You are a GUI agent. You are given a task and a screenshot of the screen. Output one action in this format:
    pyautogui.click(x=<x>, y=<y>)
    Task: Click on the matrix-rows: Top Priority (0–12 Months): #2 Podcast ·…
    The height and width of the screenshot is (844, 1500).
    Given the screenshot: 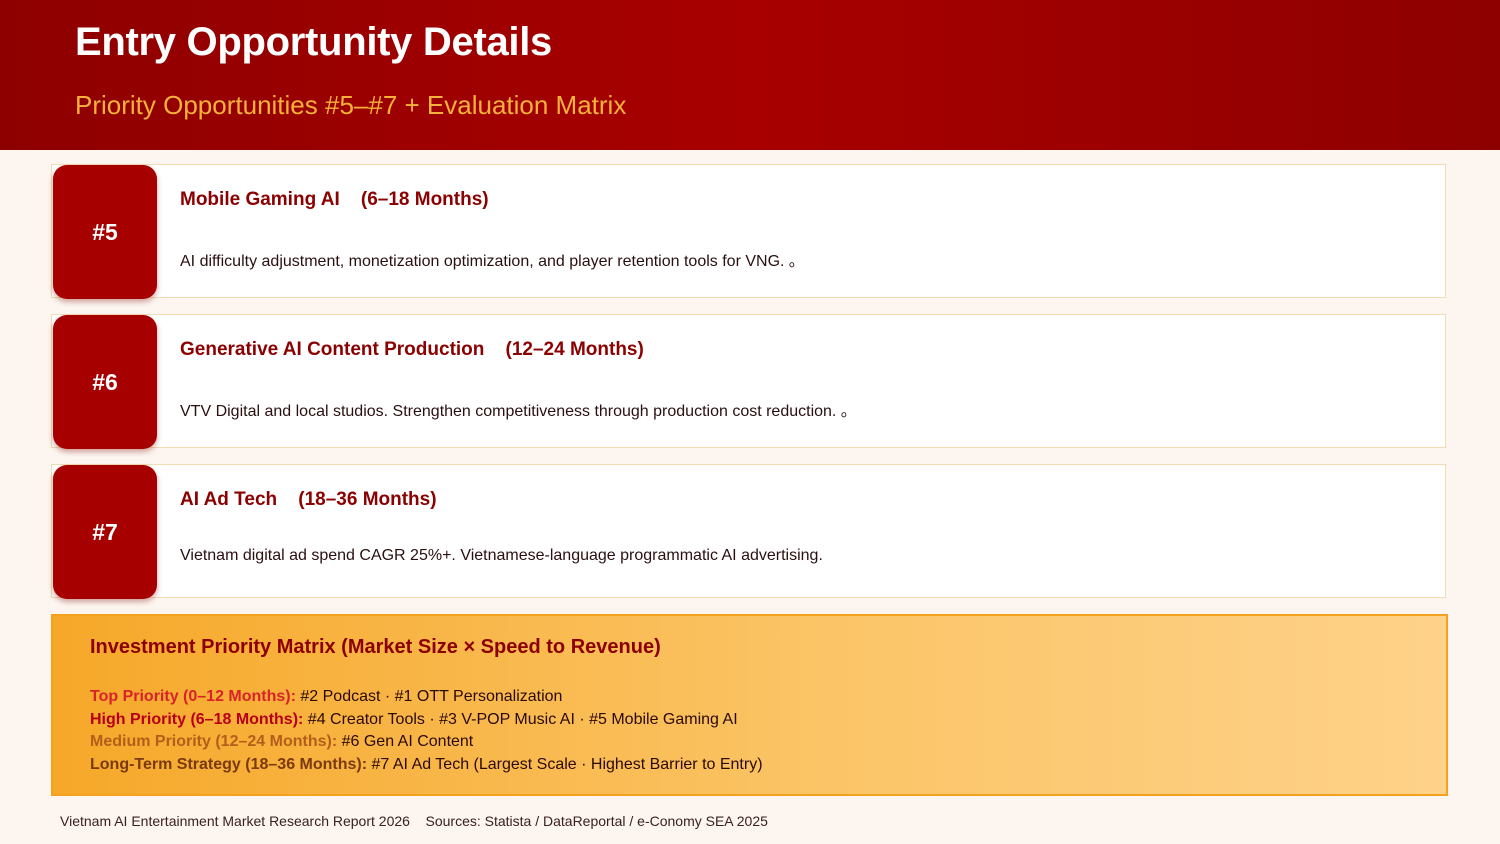 What is the action you would take?
    pyautogui.click(x=426, y=731)
    